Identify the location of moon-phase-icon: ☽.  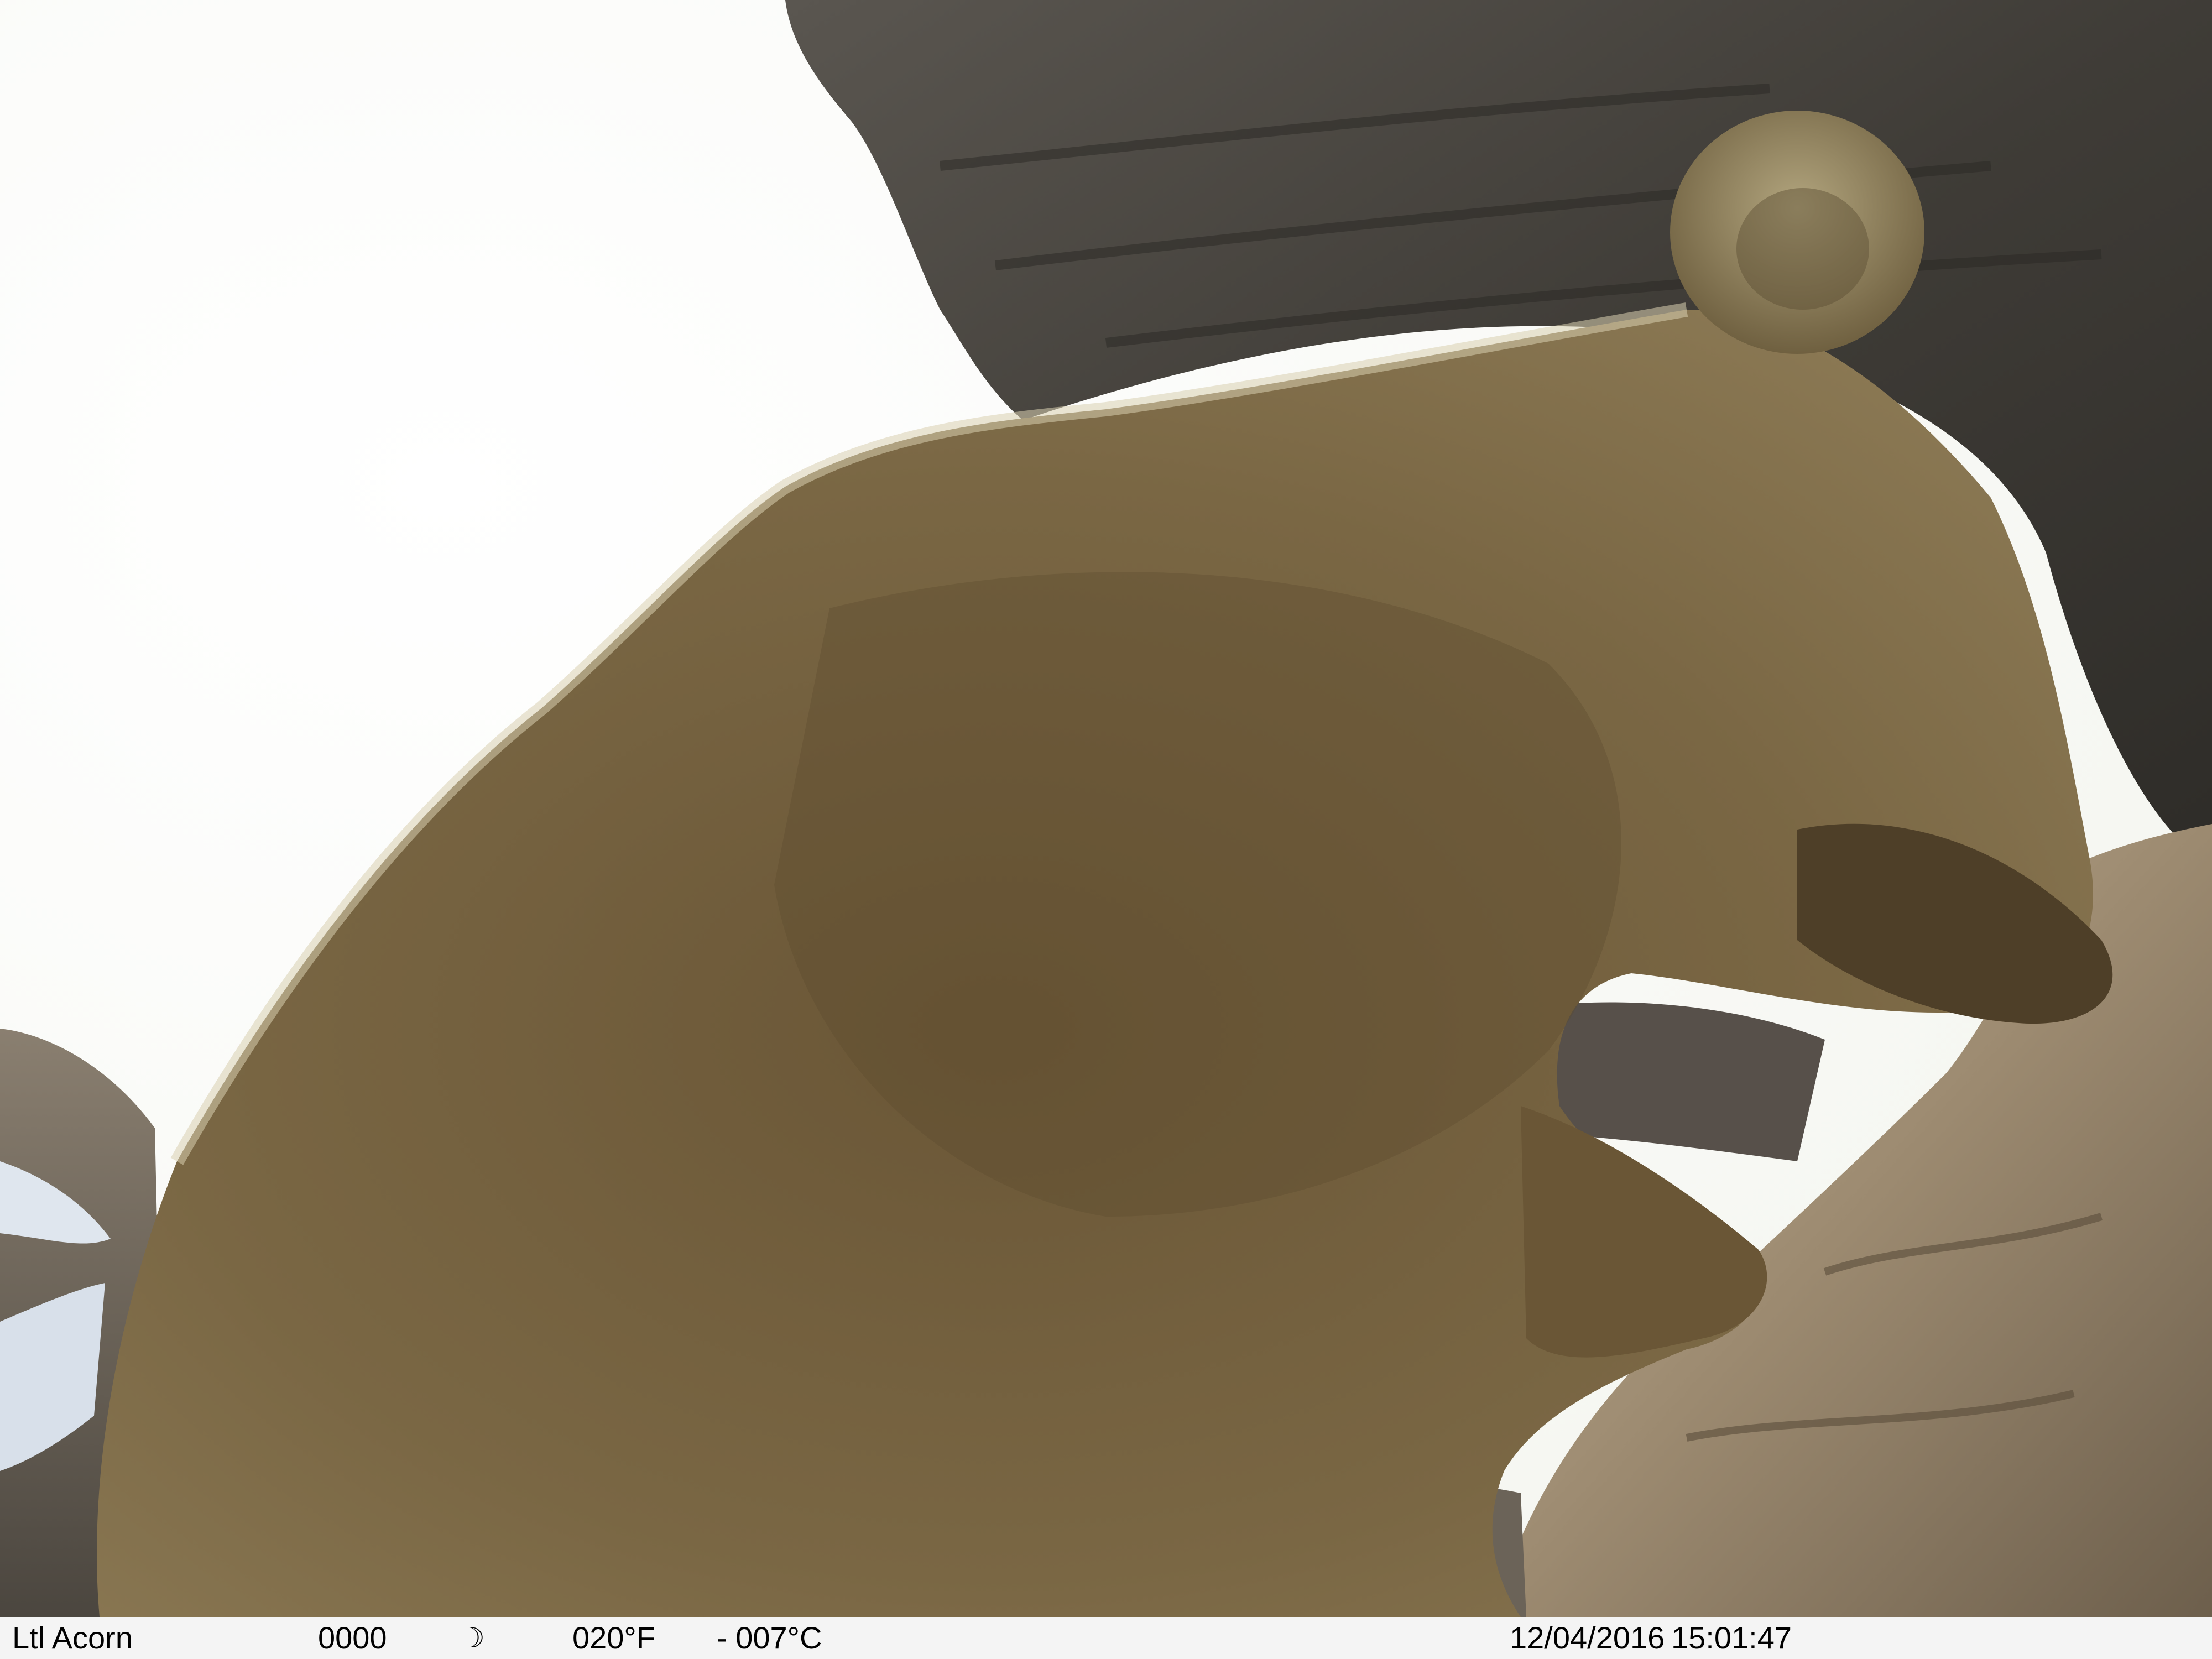
(473, 1638).